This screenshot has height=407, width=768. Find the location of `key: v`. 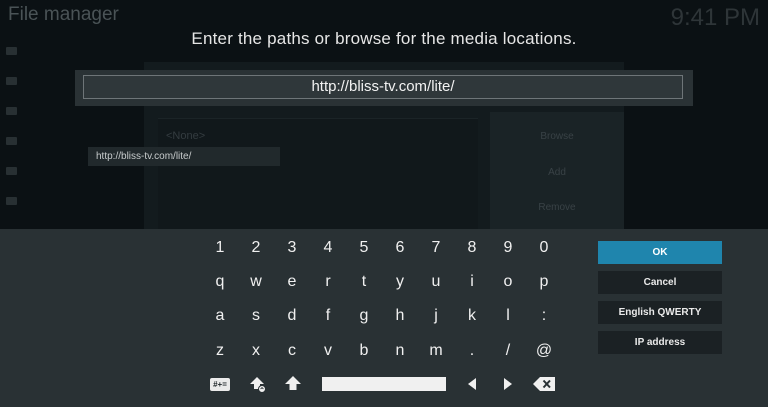

key: v is located at coordinates (328, 351).